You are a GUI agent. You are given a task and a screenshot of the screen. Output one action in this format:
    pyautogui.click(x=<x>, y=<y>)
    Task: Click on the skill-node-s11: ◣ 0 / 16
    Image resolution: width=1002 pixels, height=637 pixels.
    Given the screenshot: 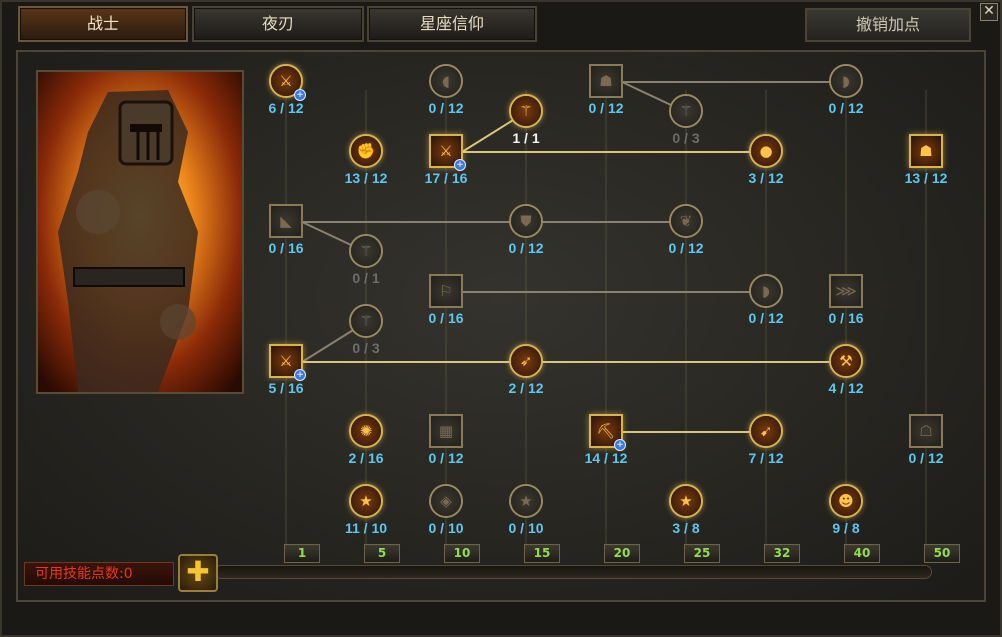 What is the action you would take?
    pyautogui.click(x=286, y=233)
    